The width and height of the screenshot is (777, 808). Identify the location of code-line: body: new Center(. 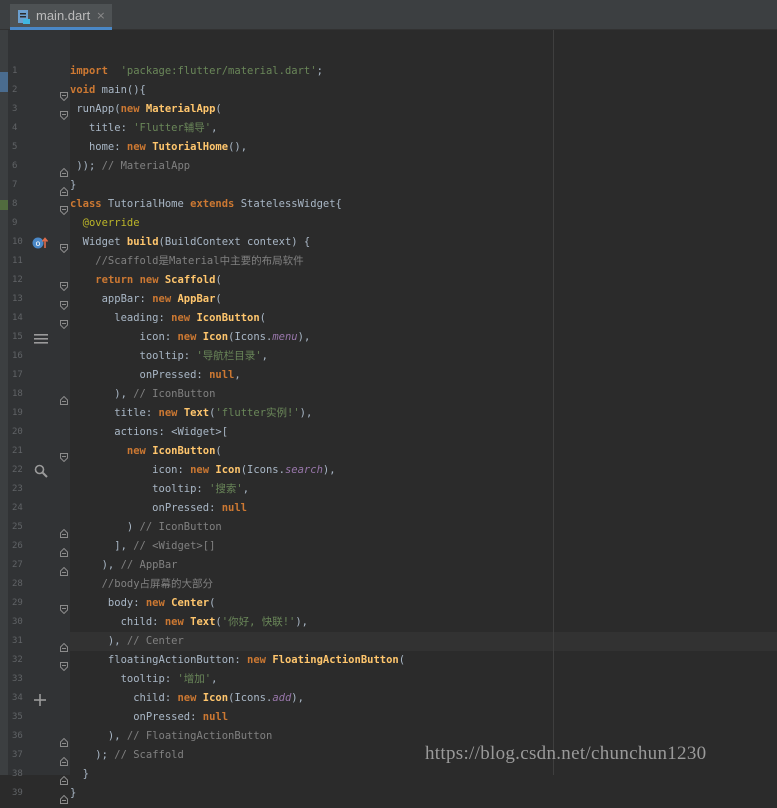
(143, 603).